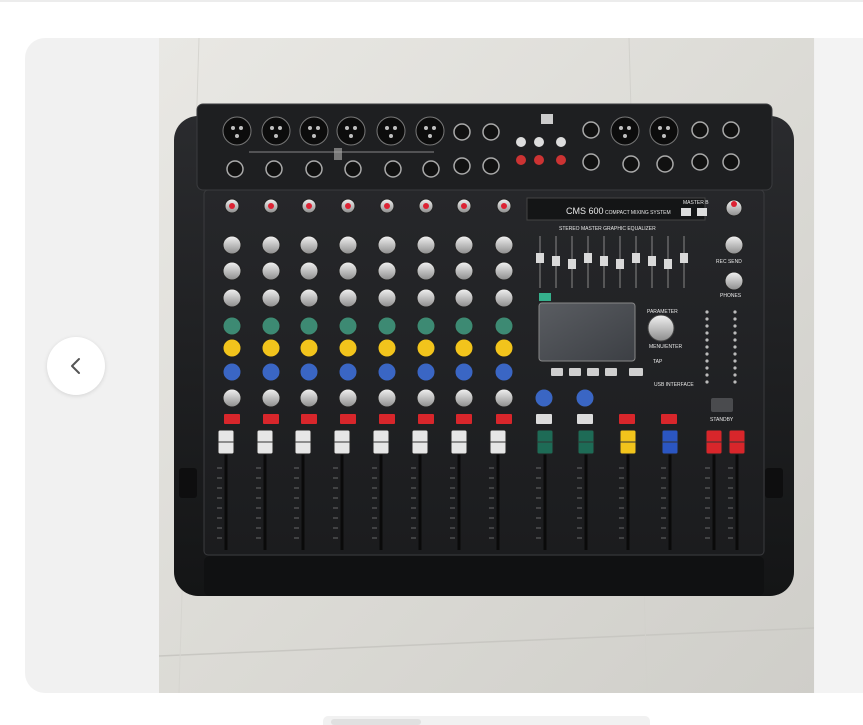 The width and height of the screenshot is (863, 725). I want to click on rec-send-label: REC SEND, so click(729, 262).